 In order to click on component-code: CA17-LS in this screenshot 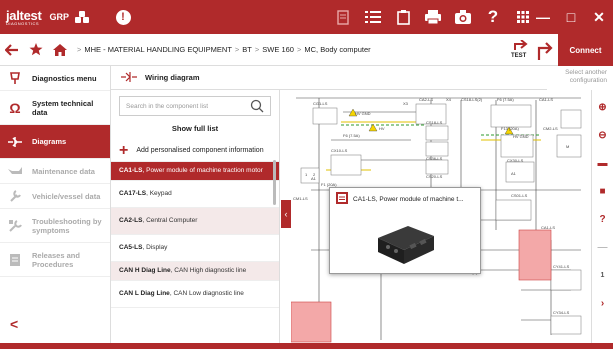, I will do `click(133, 193)`.